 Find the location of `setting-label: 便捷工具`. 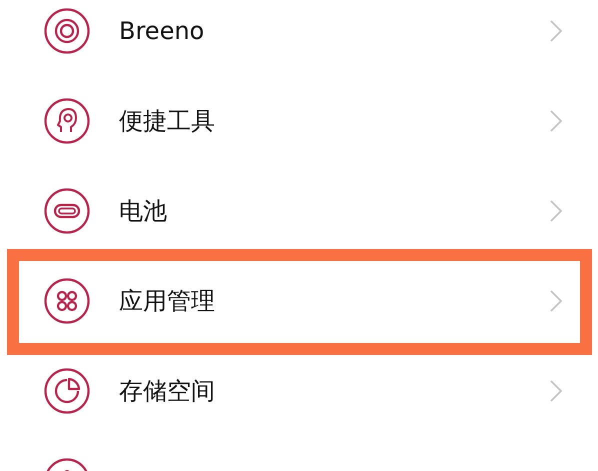

setting-label: 便捷工具 is located at coordinates (334, 121).